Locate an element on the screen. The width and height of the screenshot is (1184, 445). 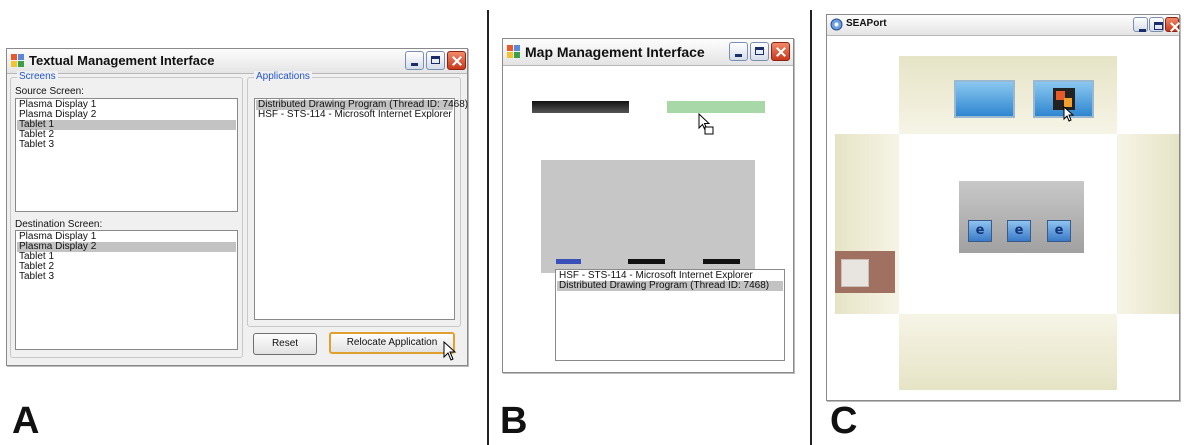
window-title: Map Management Interface is located at coordinates (615, 52).